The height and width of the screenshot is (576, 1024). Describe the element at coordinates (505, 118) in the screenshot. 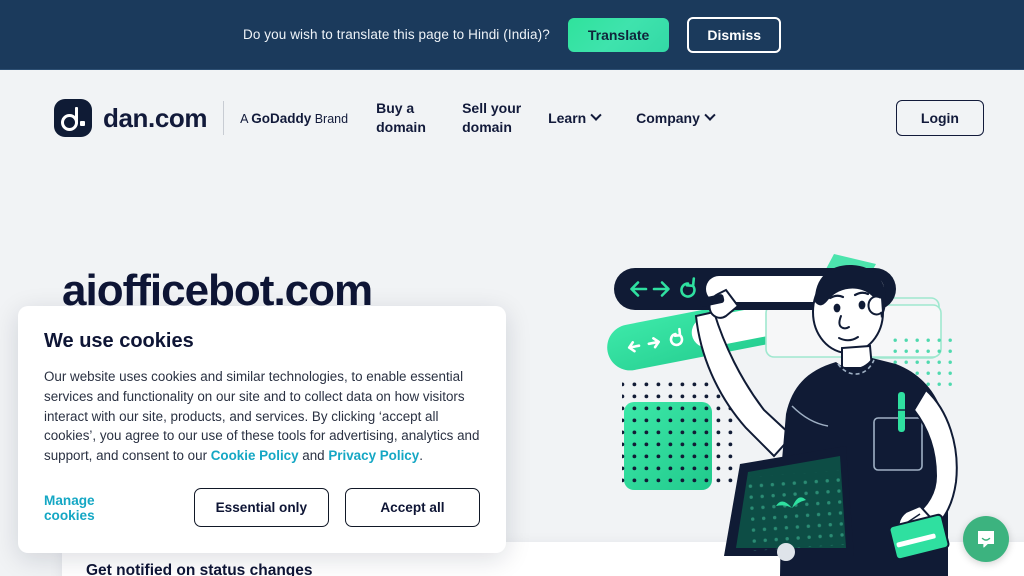

I see `nav-item-sell-your-domain: Sell your domain` at that location.